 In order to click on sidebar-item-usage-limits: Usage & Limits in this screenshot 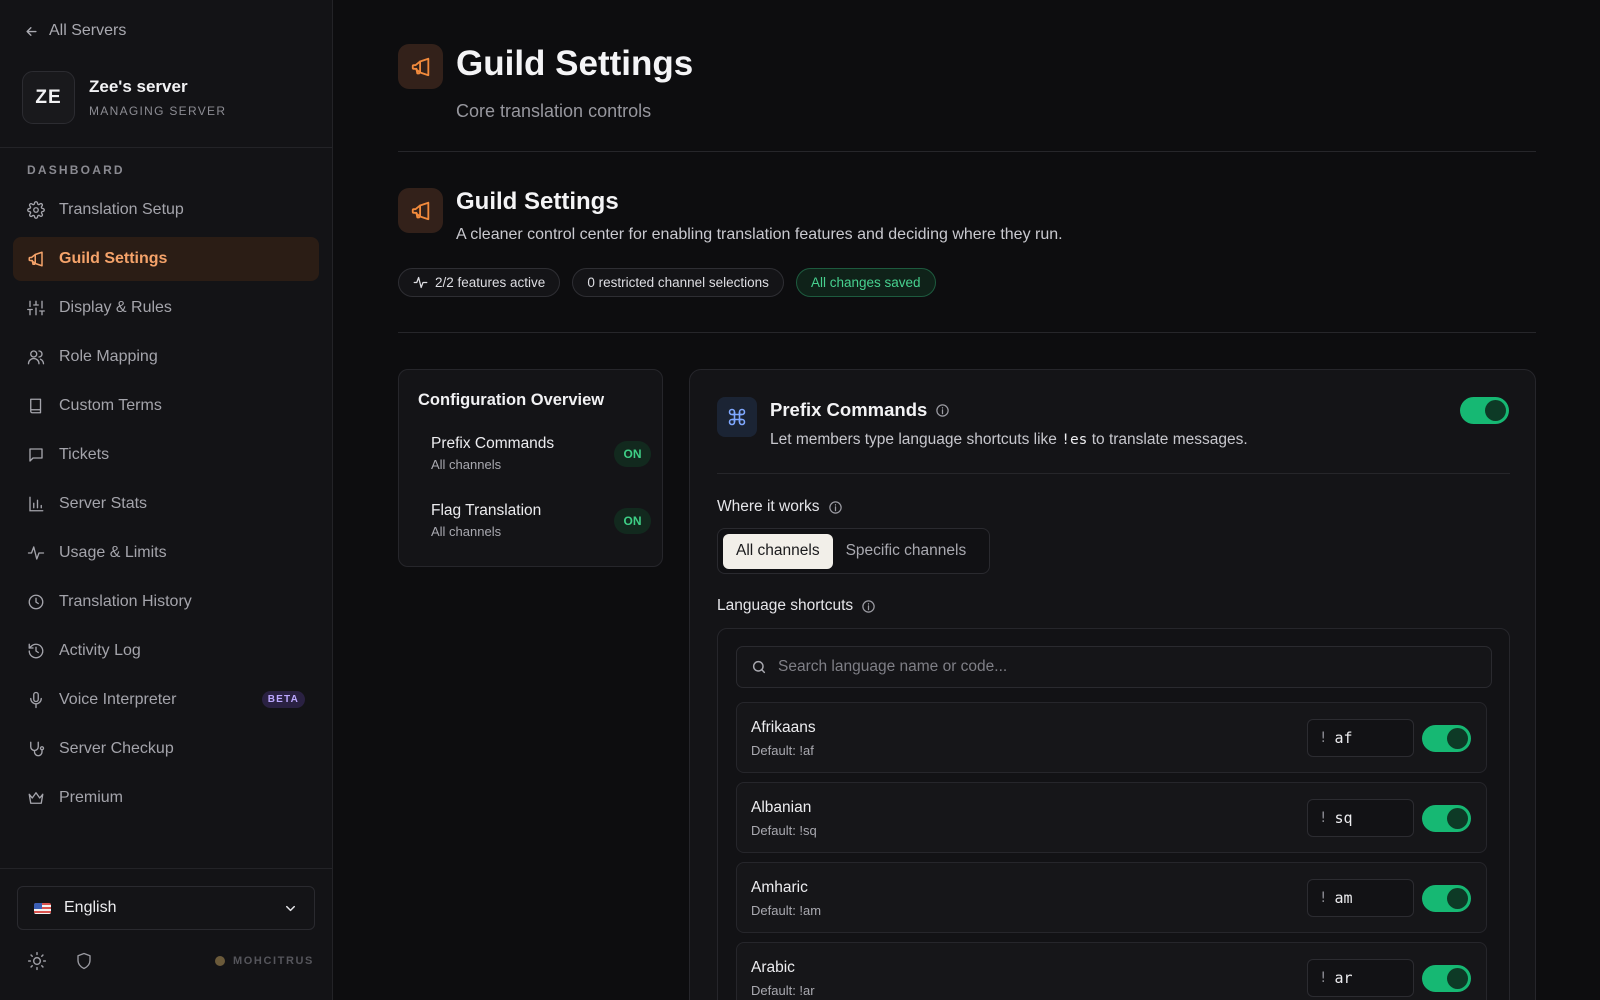, I will do `click(166, 553)`.